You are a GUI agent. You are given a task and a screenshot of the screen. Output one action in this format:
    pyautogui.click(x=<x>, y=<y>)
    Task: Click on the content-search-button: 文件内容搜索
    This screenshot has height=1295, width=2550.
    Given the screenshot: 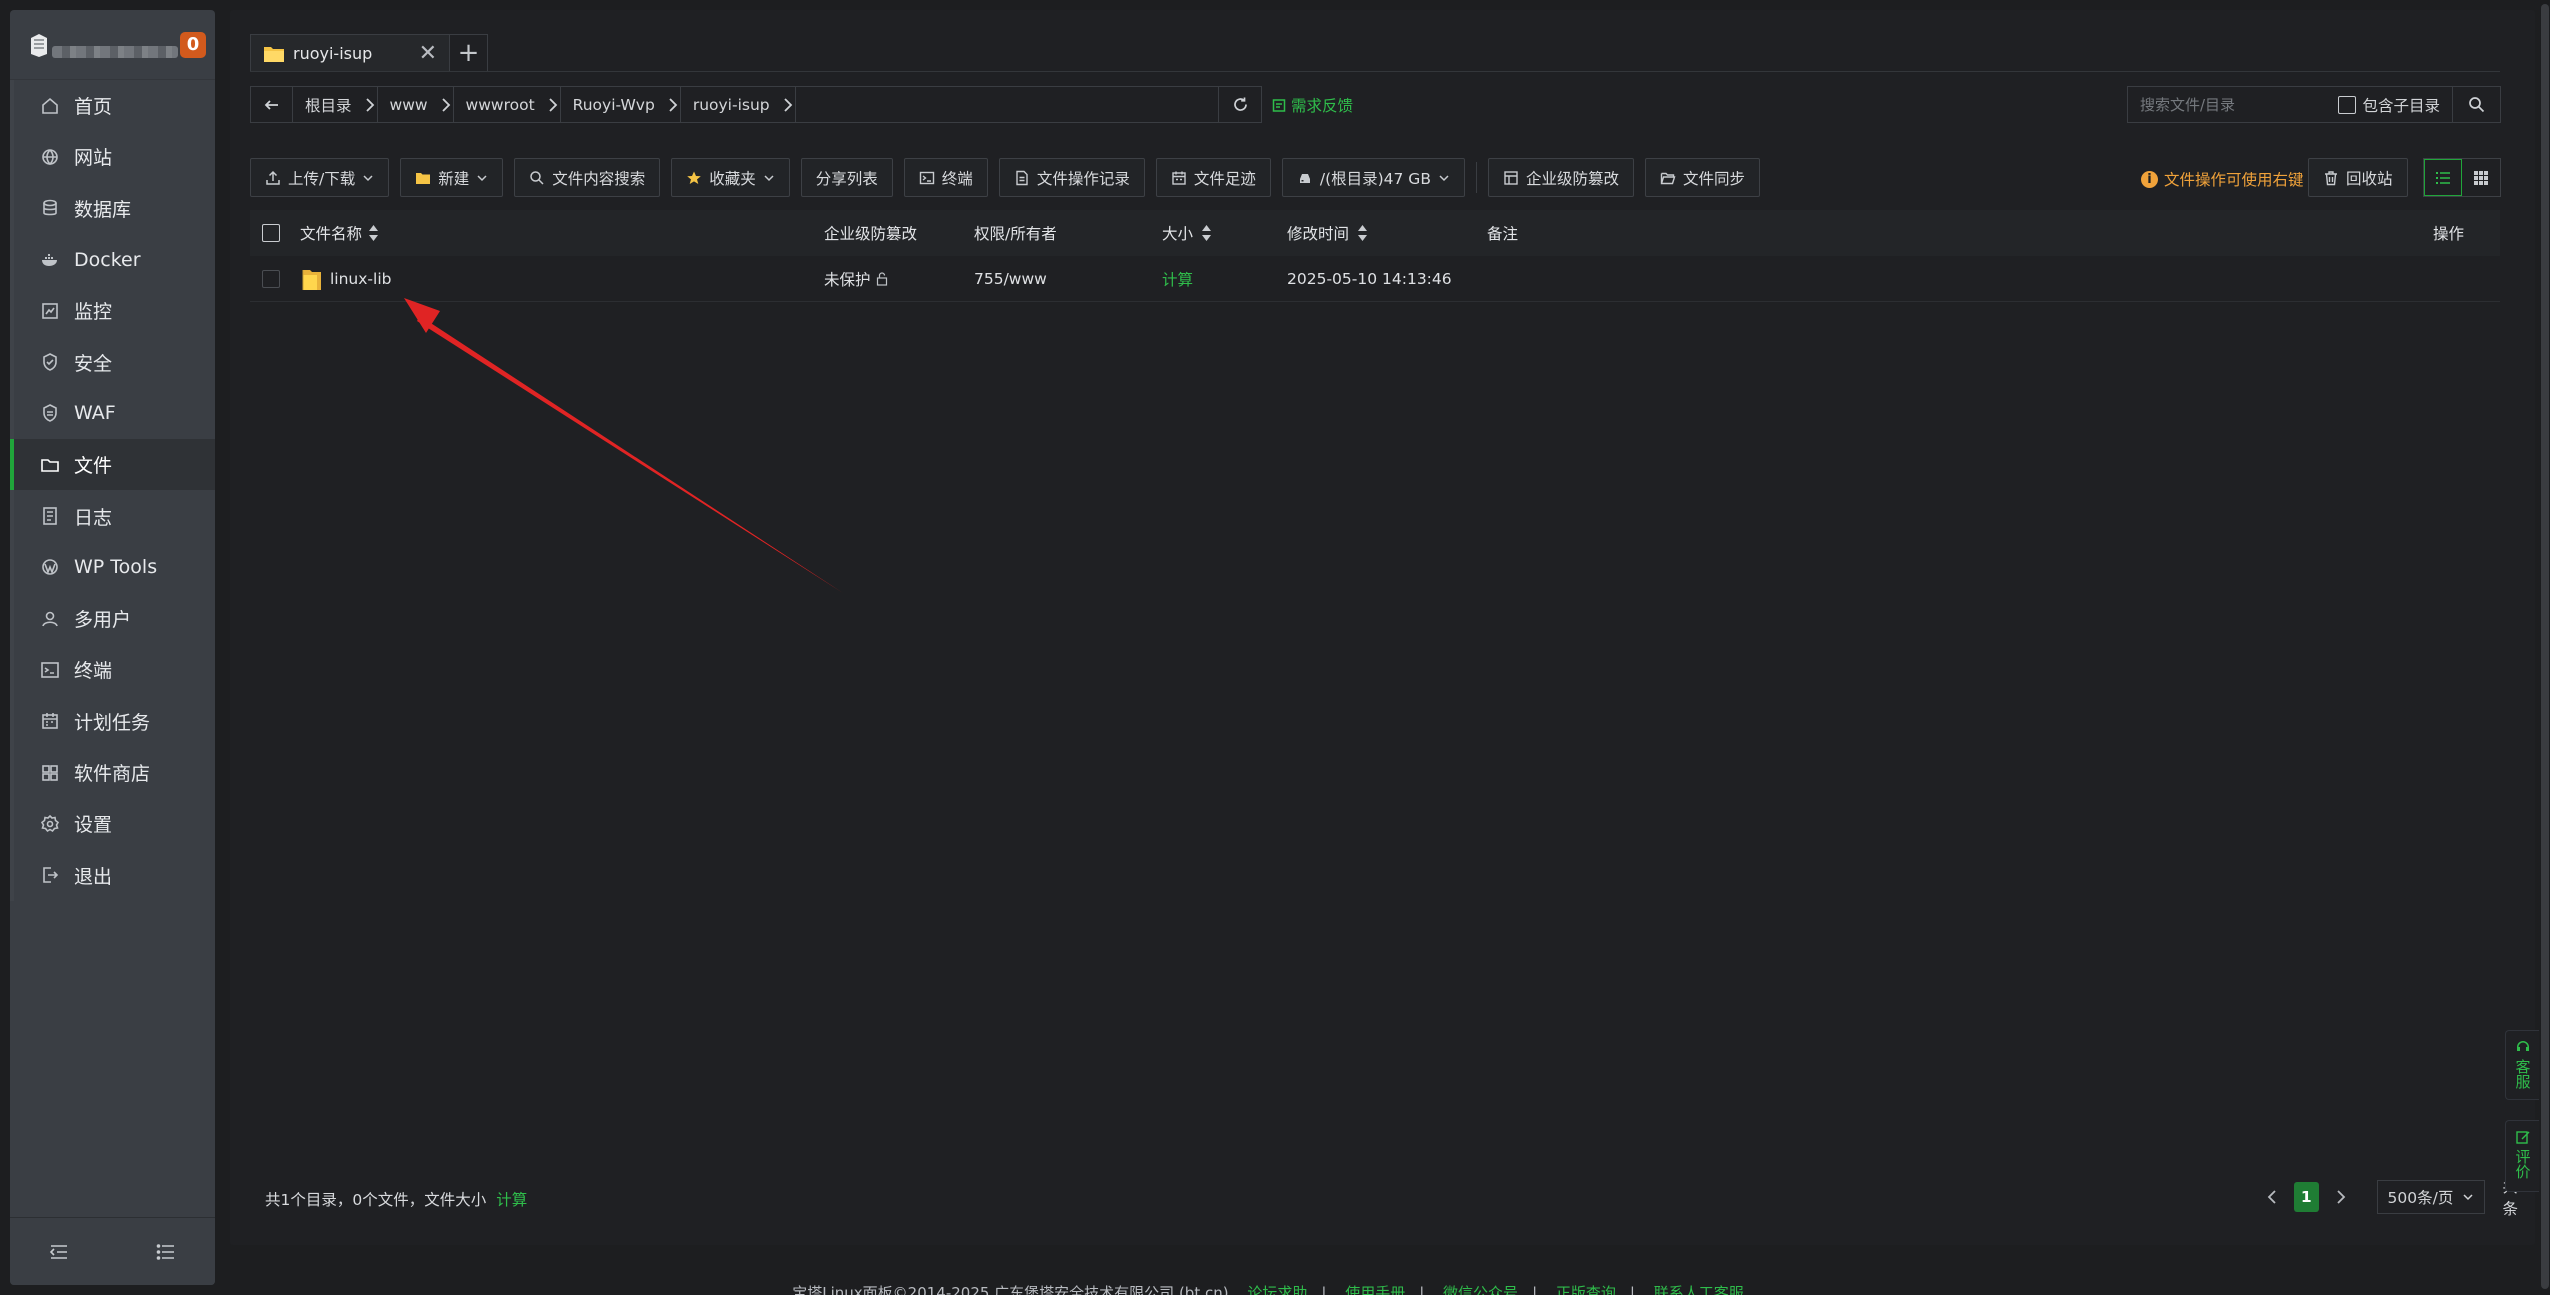 What is the action you would take?
    pyautogui.click(x=587, y=177)
    